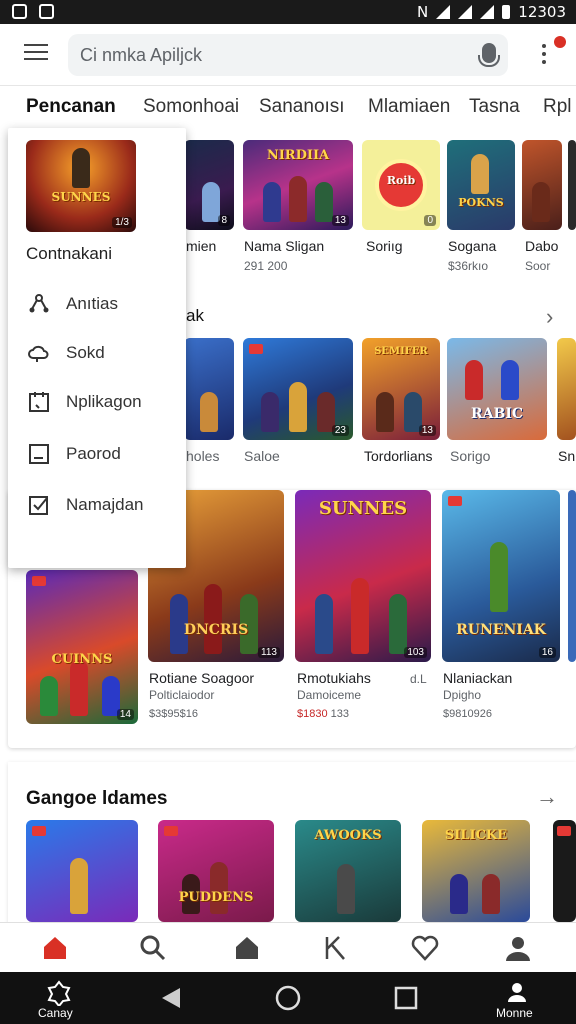  I want to click on app-tile: Roib 0, so click(401, 185).